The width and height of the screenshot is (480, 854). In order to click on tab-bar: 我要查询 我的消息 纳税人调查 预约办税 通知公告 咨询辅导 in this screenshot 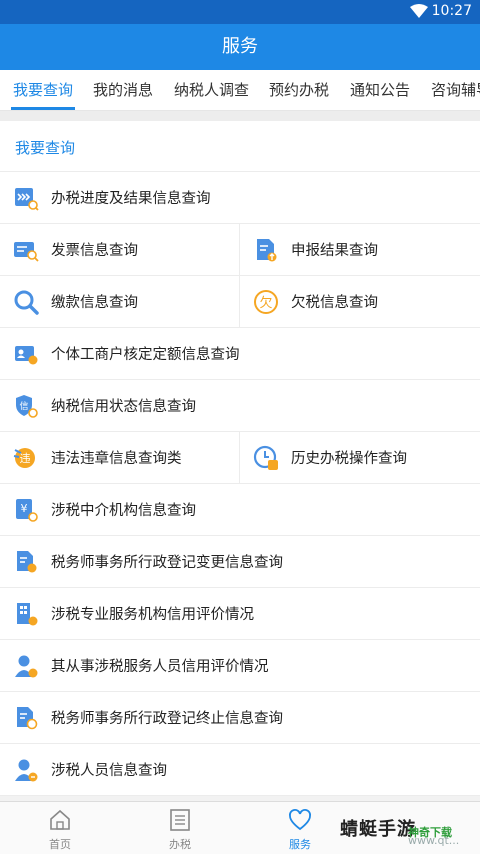, I will do `click(240, 90)`.